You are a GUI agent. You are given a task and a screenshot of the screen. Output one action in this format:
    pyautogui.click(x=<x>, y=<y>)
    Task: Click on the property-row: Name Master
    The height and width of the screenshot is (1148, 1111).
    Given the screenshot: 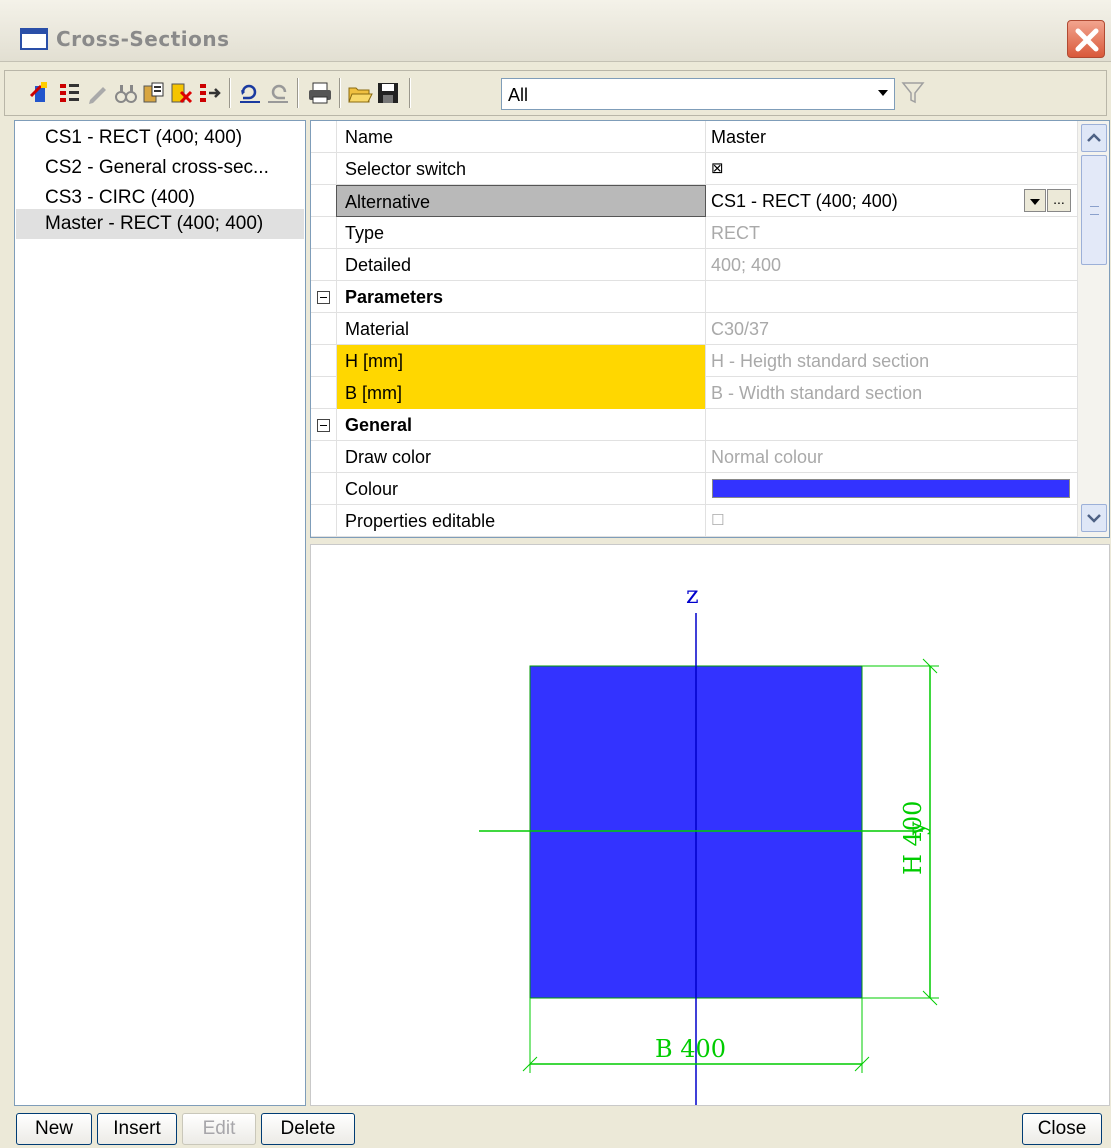 What is the action you would take?
    pyautogui.click(x=694, y=137)
    